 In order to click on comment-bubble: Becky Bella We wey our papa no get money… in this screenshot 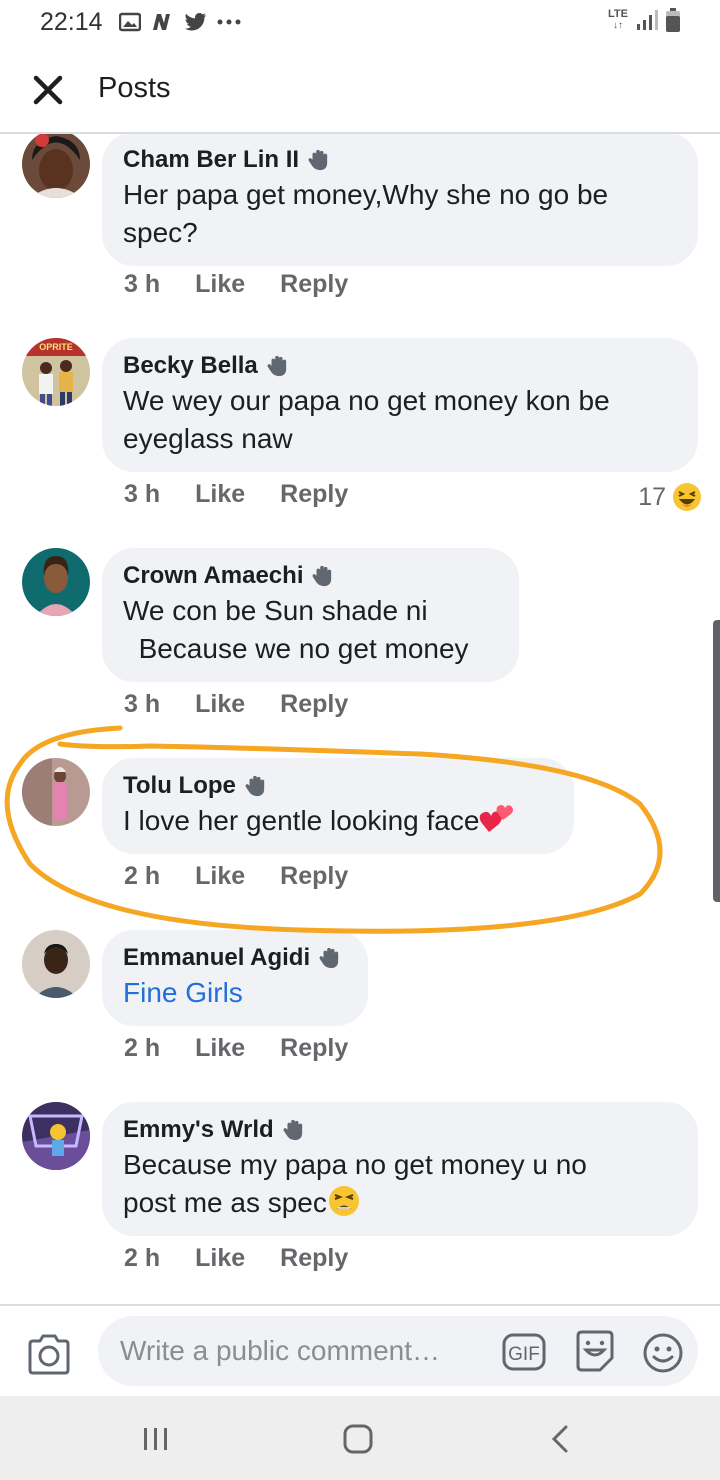, I will do `click(400, 405)`.